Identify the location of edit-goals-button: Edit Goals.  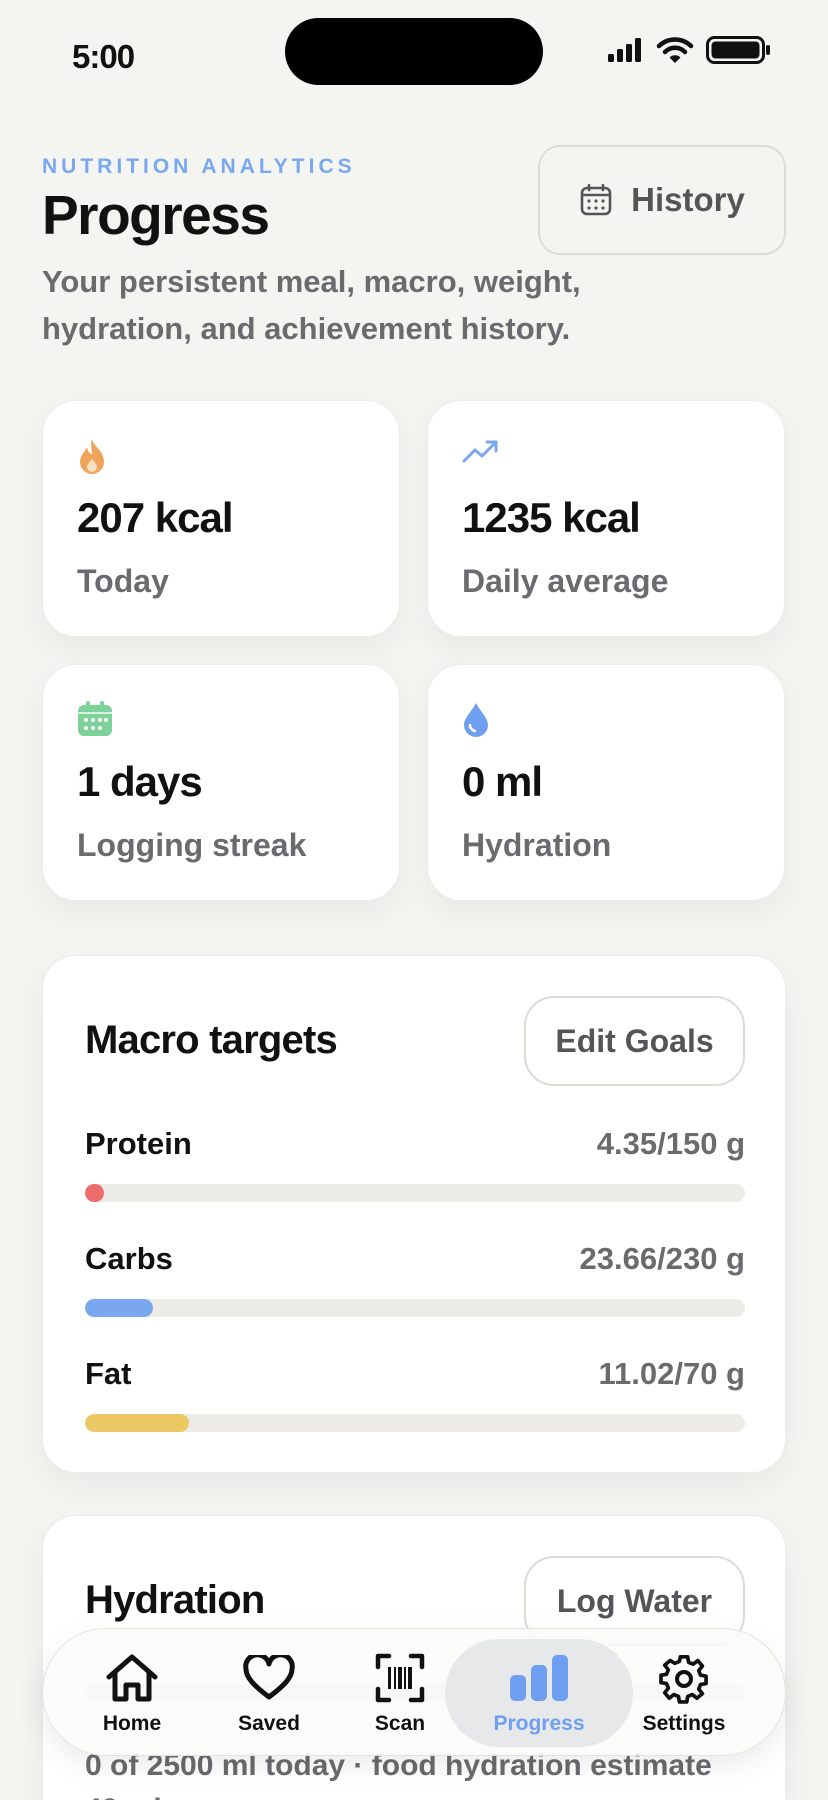
(634, 1041).